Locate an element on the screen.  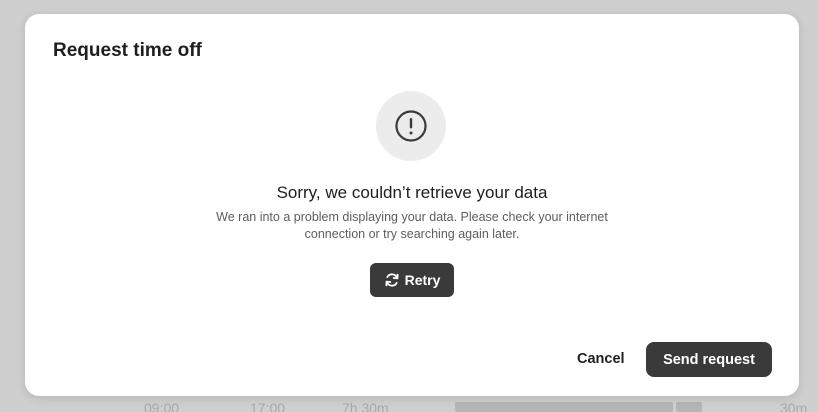
send-request-button: Send request is located at coordinates (709, 359).